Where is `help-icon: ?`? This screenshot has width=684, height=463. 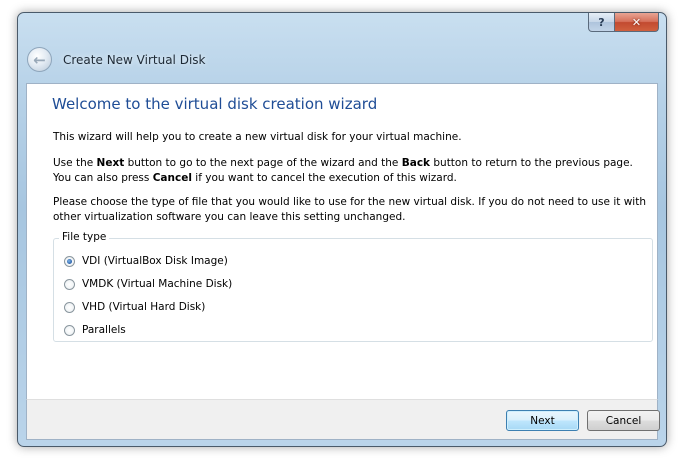
help-icon: ? is located at coordinates (601, 22).